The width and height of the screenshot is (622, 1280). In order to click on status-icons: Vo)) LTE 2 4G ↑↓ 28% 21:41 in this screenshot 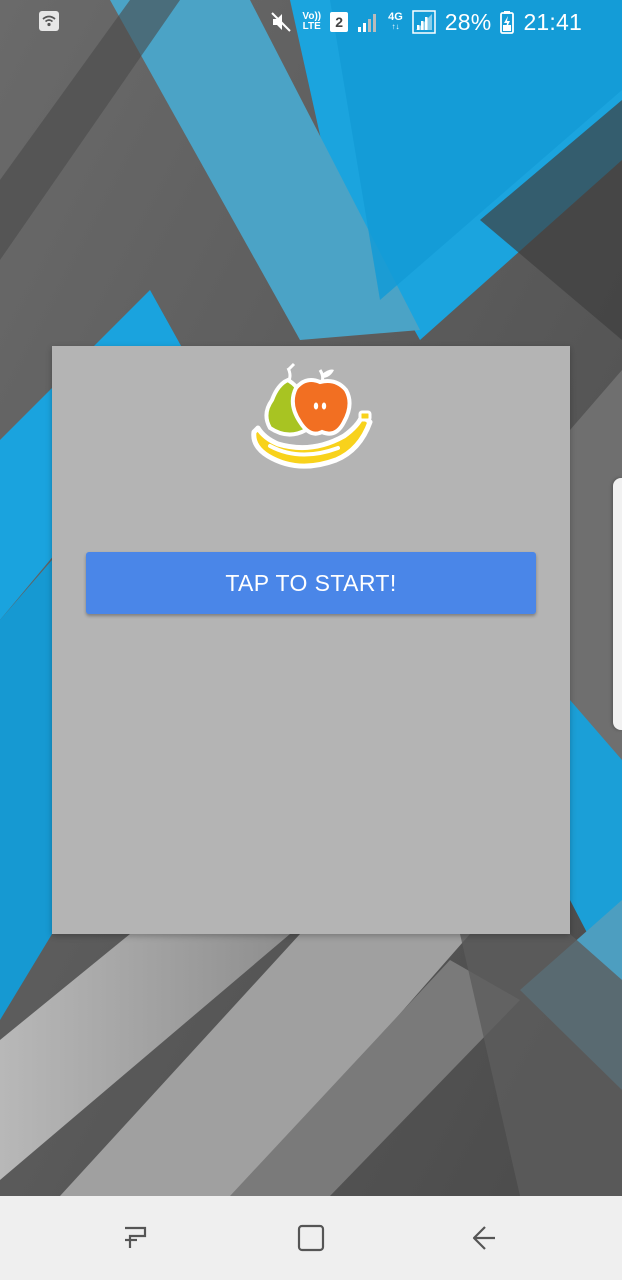, I will do `click(425, 22)`.